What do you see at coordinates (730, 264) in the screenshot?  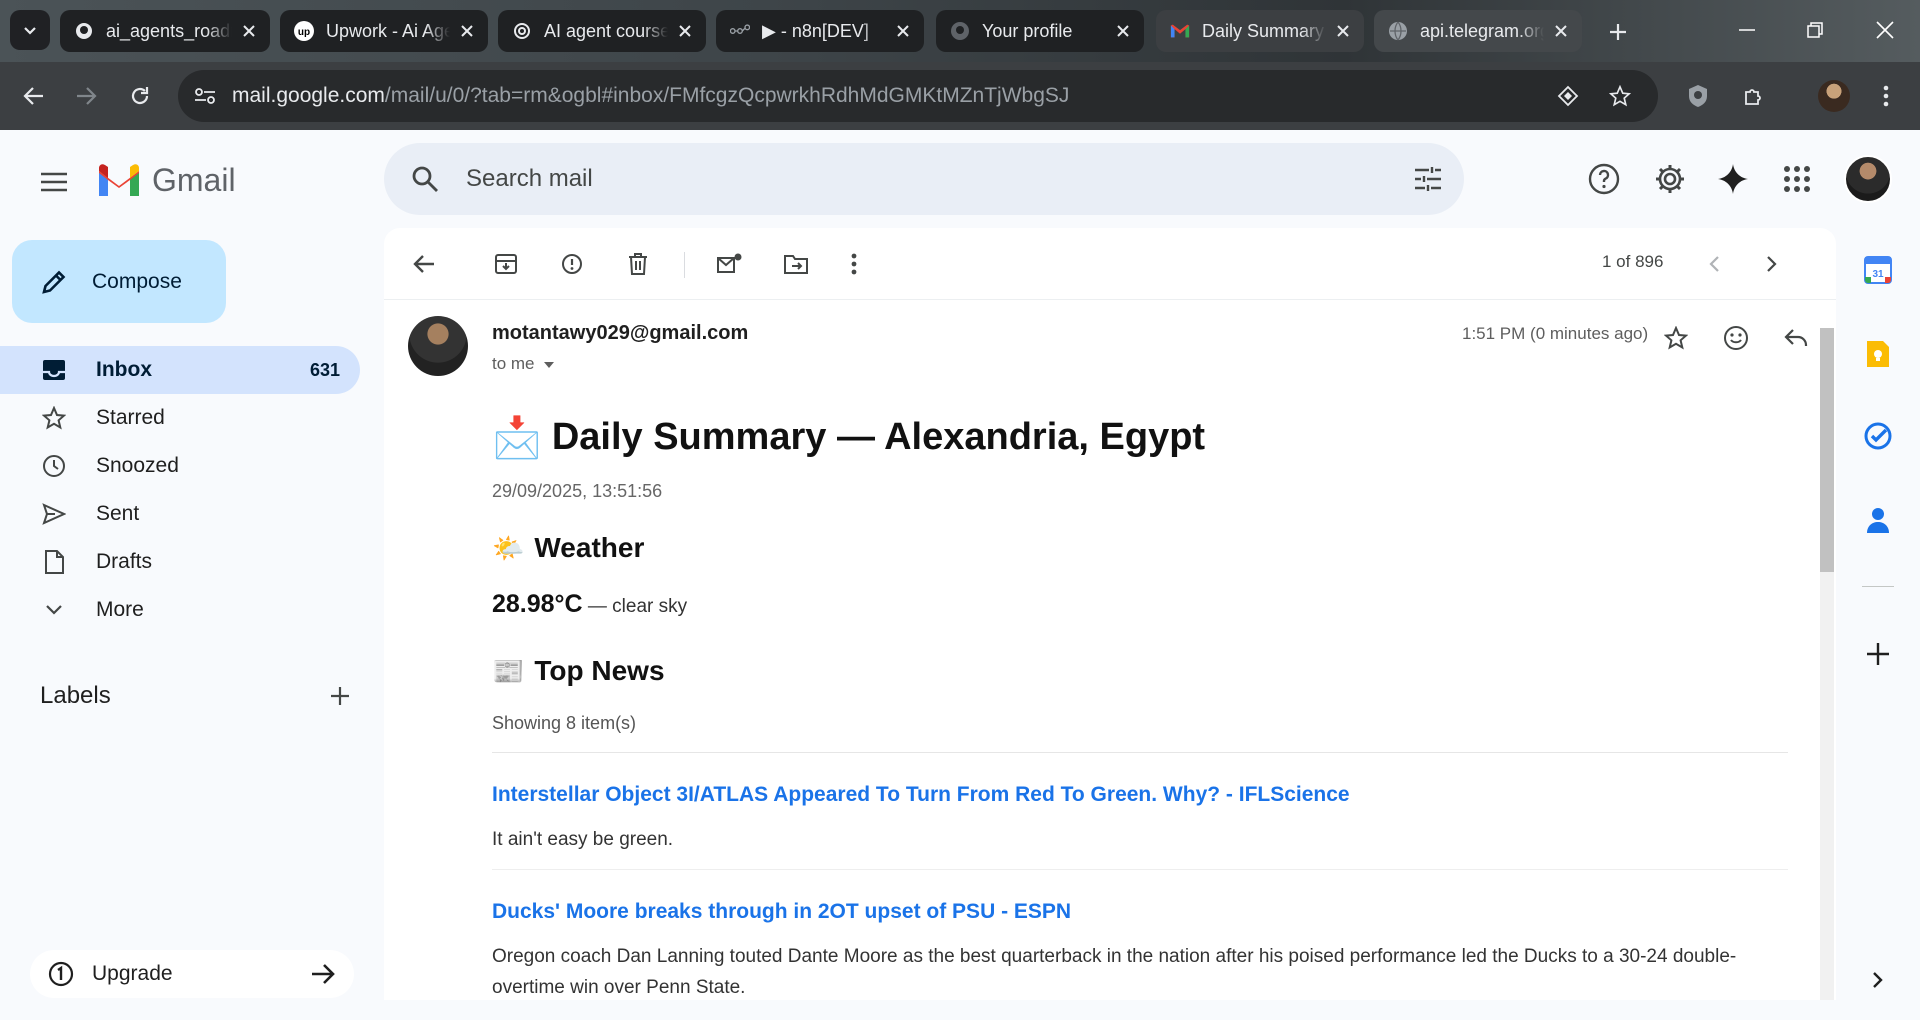 I see `mark-unread-button` at bounding box center [730, 264].